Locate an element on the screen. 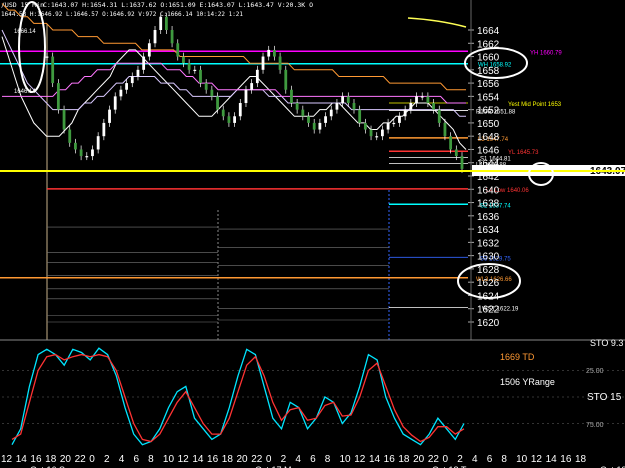  y-tick-label: 1620 is located at coordinates (488, 323).